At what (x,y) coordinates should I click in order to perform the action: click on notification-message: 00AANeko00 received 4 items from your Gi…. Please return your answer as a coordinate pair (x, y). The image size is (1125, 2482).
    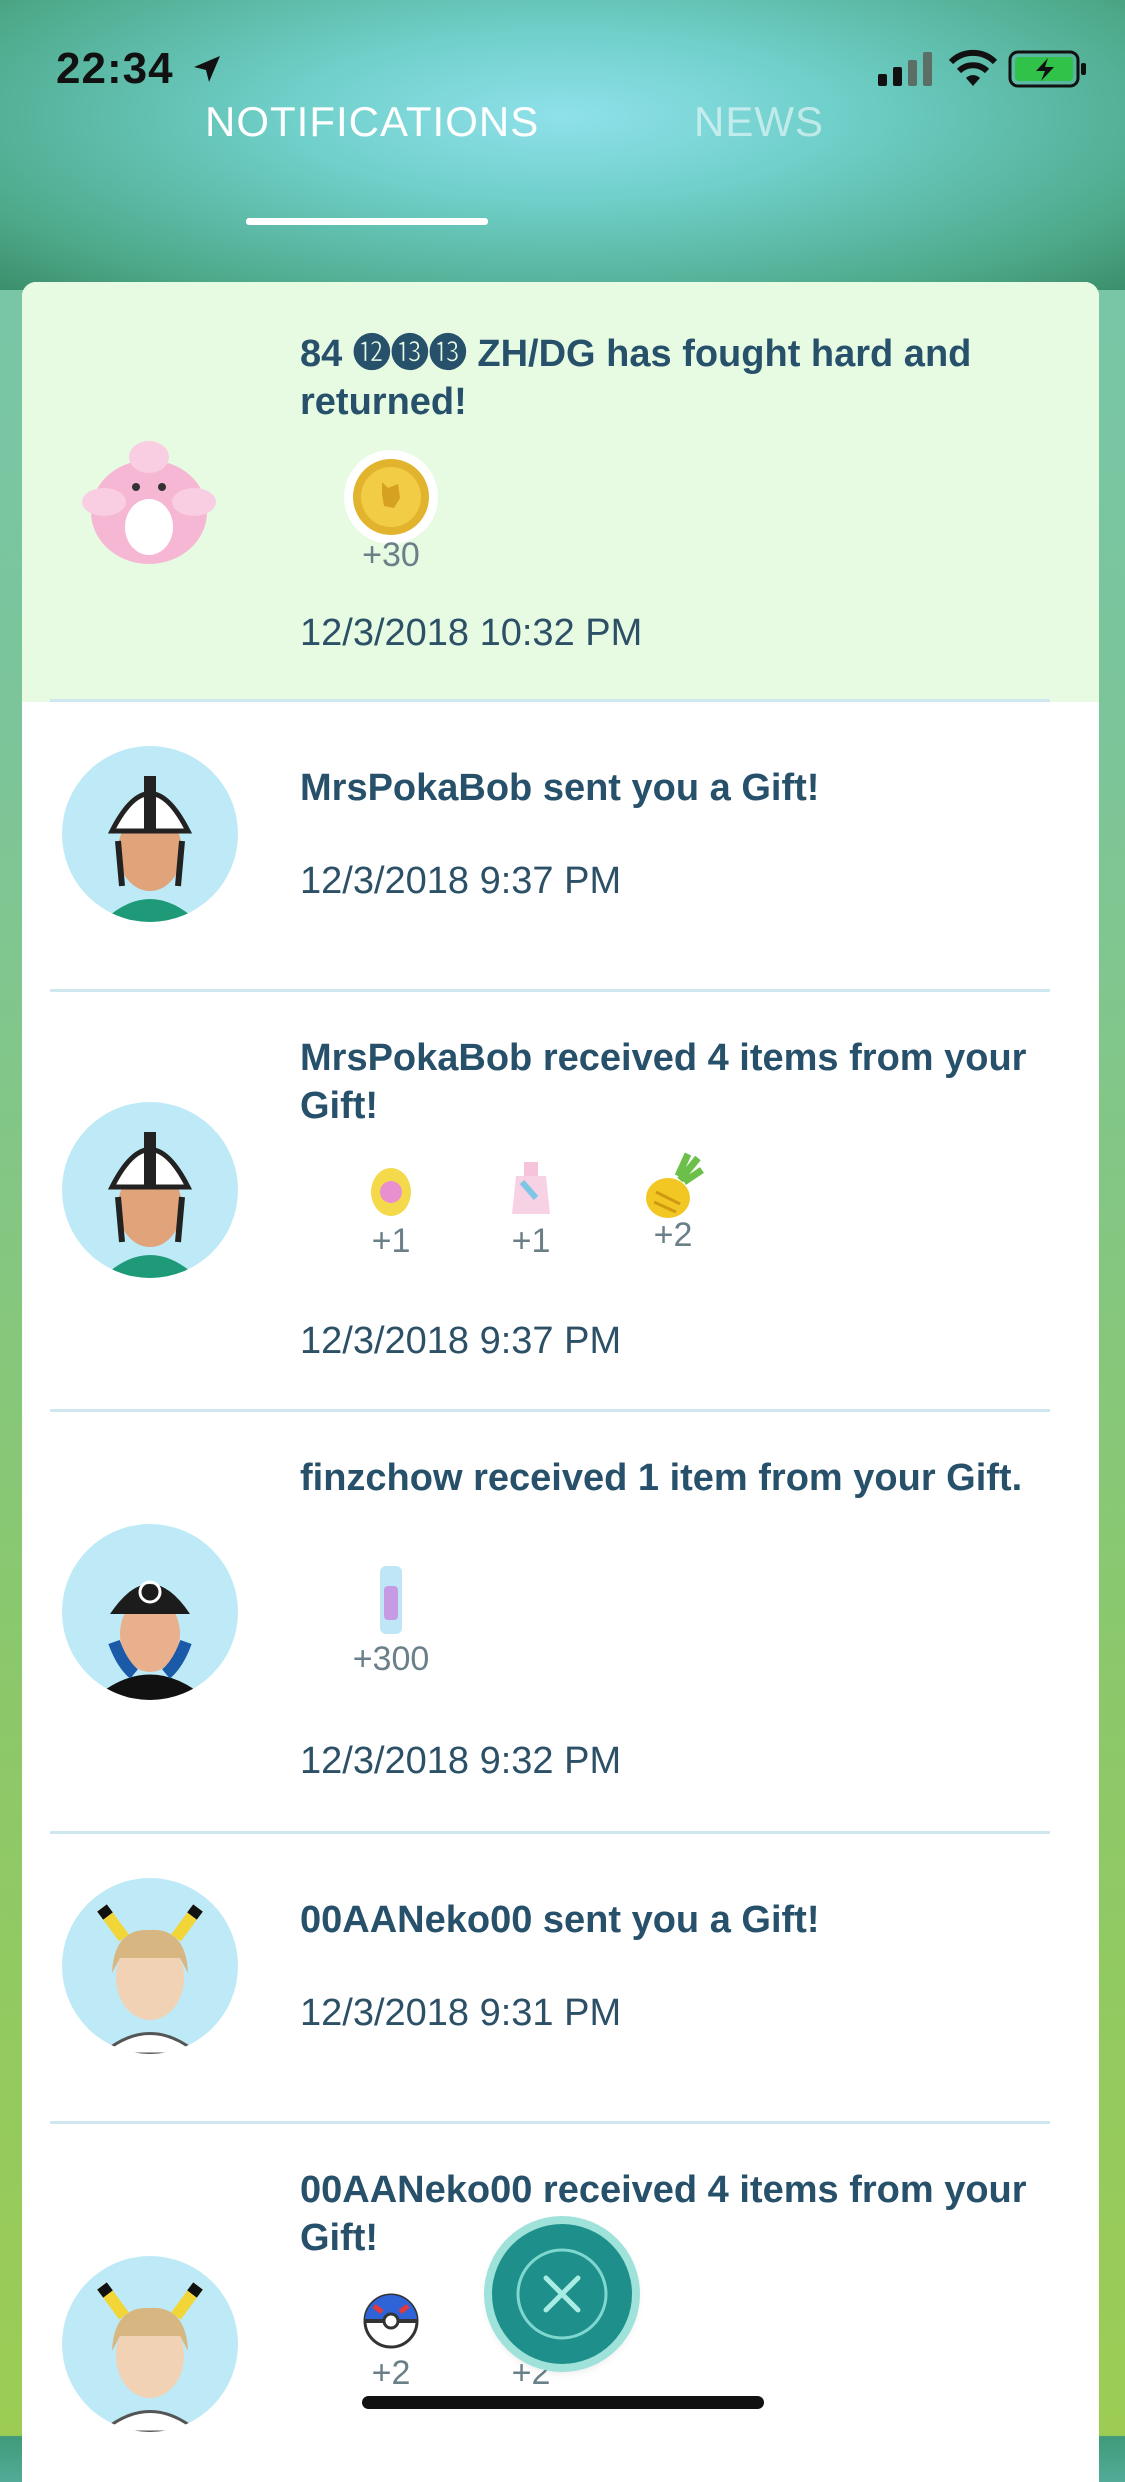
    Looking at the image, I should click on (663, 2214).